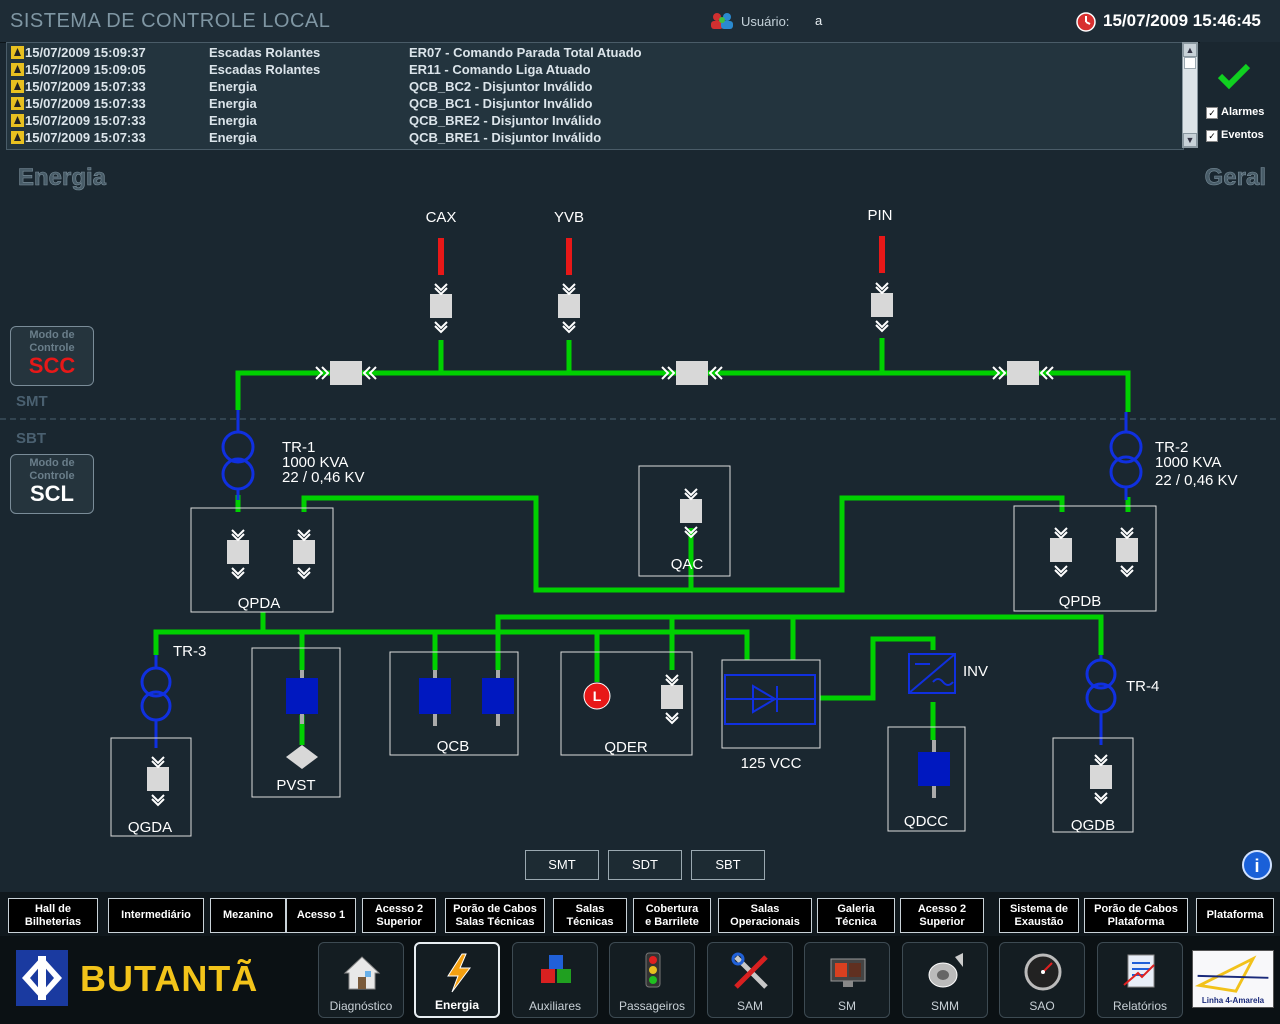 Image resolution: width=1280 pixels, height=1024 pixels. What do you see at coordinates (1256, 866) in the screenshot?
I see `svg-text: i` at bounding box center [1256, 866].